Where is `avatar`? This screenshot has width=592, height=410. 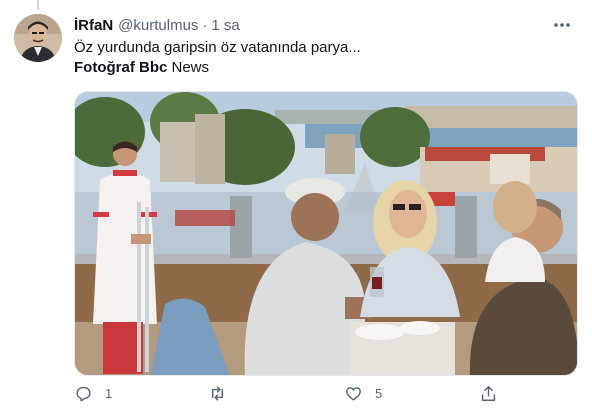
avatar is located at coordinates (38, 38).